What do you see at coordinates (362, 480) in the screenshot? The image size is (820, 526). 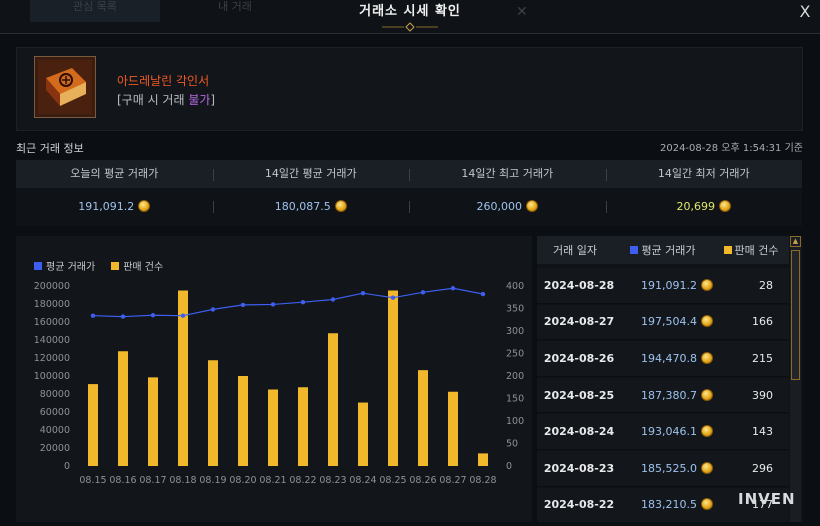 I see `x-tick-label: 08.24` at bounding box center [362, 480].